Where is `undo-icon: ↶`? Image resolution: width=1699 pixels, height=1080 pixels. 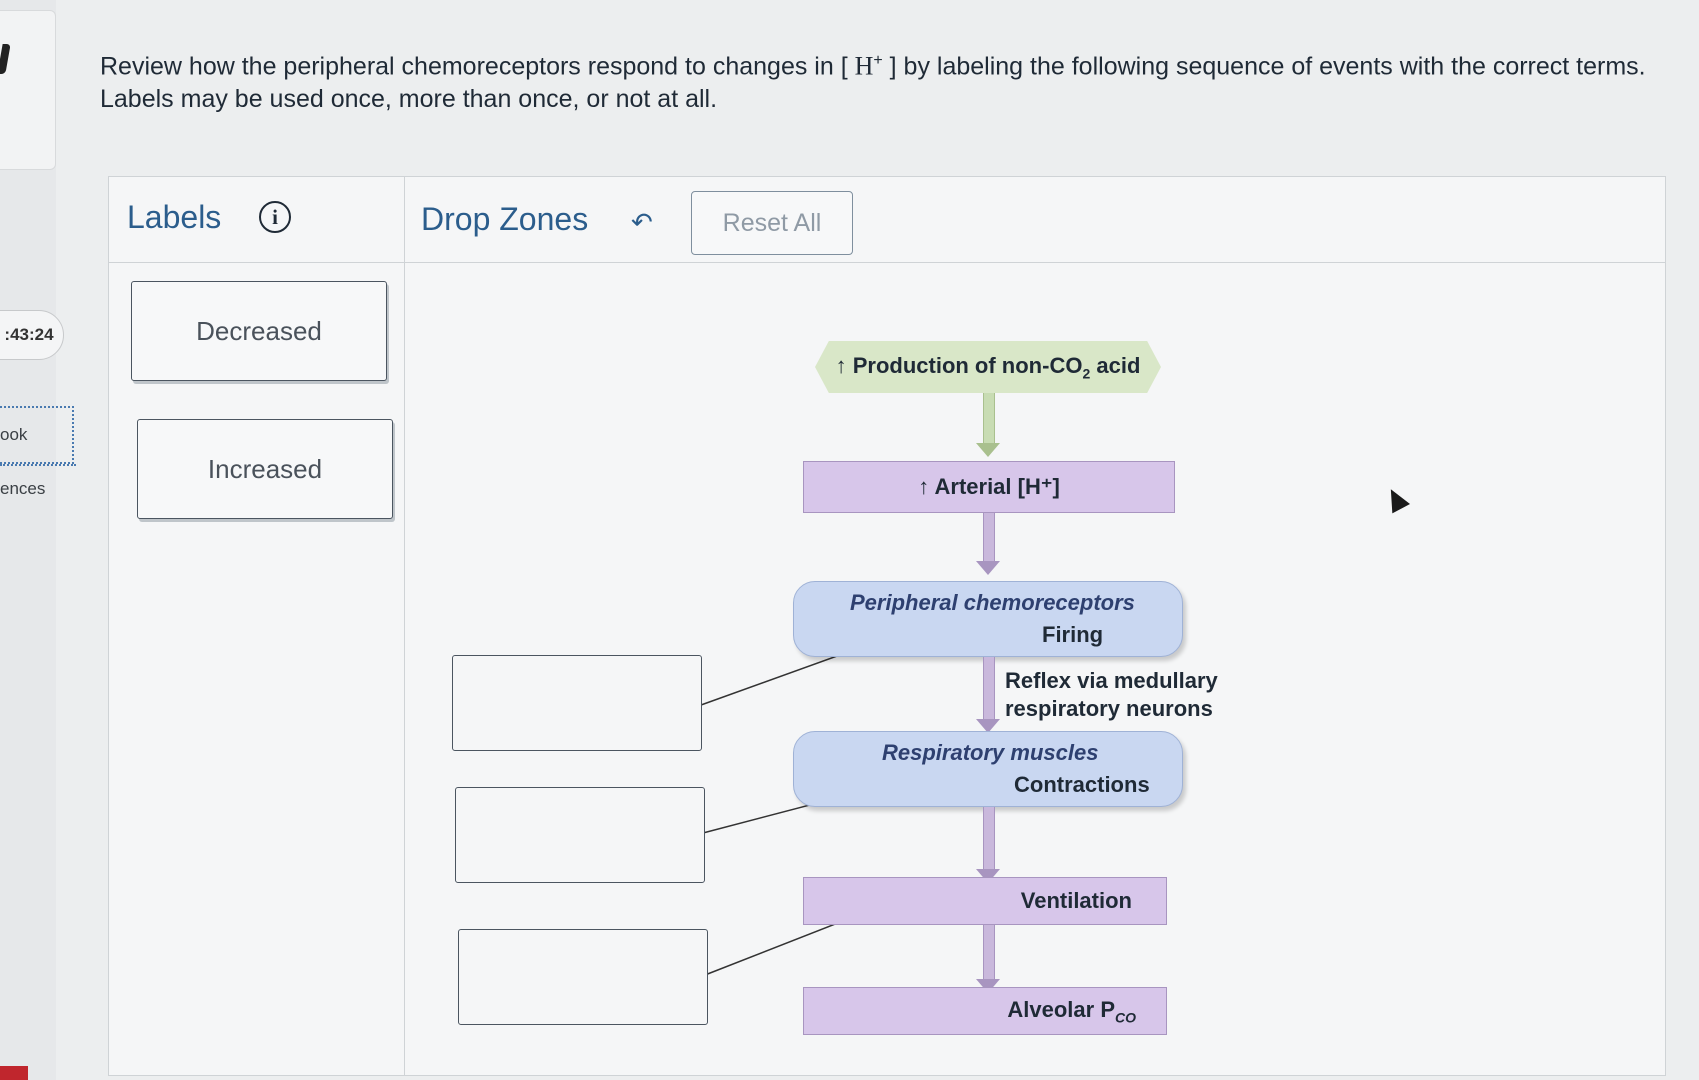
undo-icon: ↶ is located at coordinates (642, 222).